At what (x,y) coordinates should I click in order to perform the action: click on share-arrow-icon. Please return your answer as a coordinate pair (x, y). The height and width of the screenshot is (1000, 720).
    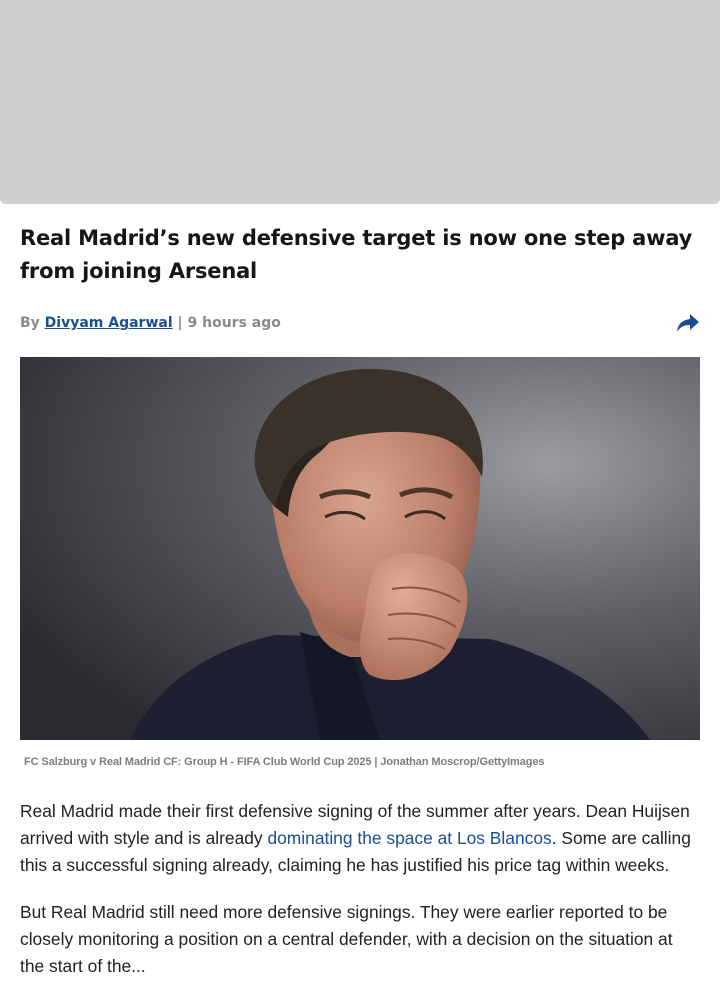
    Looking at the image, I should click on (688, 323).